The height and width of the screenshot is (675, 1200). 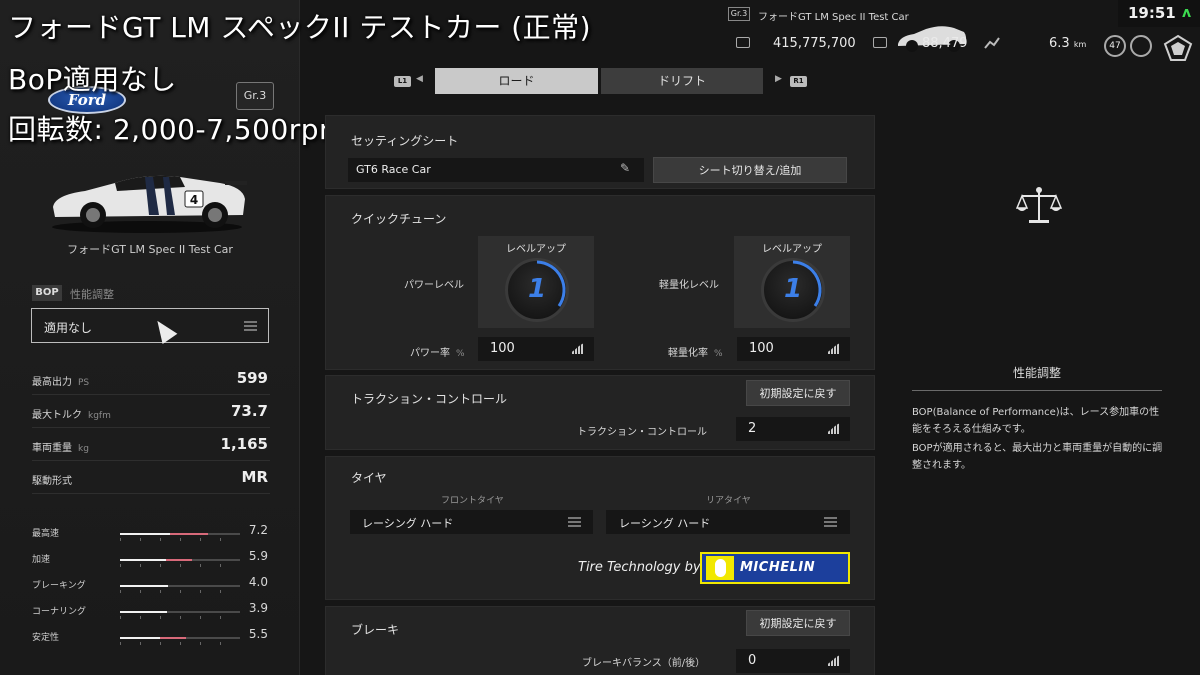 What do you see at coordinates (84, 383) in the screenshot?
I see `spec-unit: PS` at bounding box center [84, 383].